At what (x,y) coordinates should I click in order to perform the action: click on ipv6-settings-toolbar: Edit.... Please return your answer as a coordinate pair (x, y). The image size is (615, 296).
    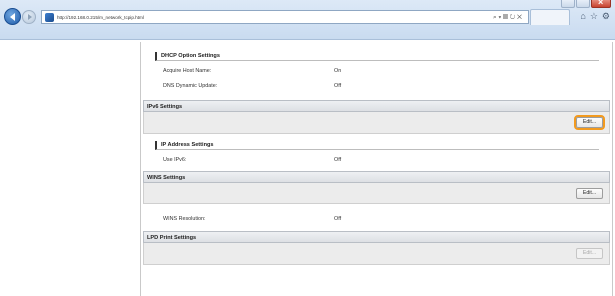
    Looking at the image, I should click on (376, 123).